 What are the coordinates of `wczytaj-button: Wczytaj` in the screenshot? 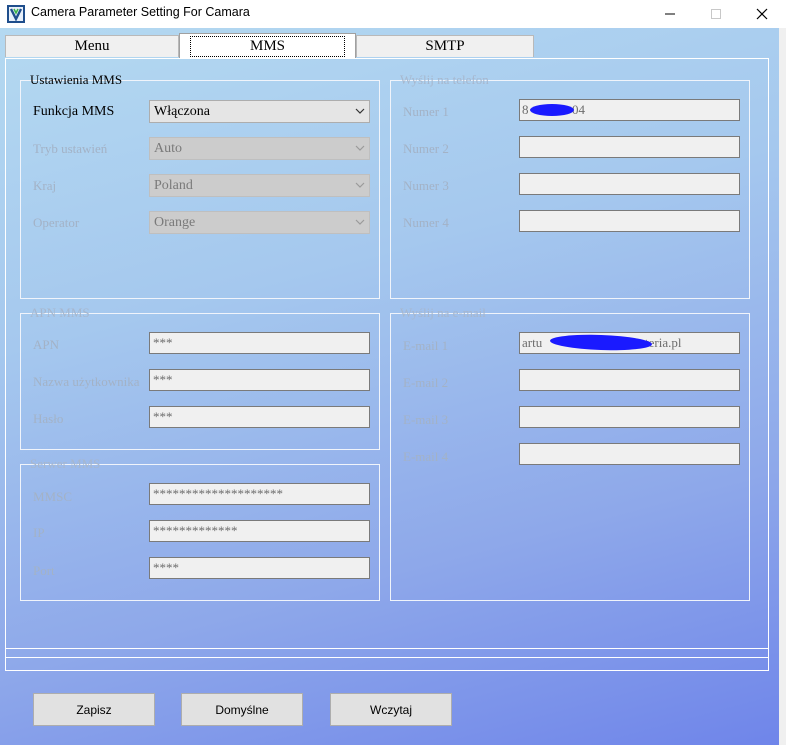 It's located at (391, 709).